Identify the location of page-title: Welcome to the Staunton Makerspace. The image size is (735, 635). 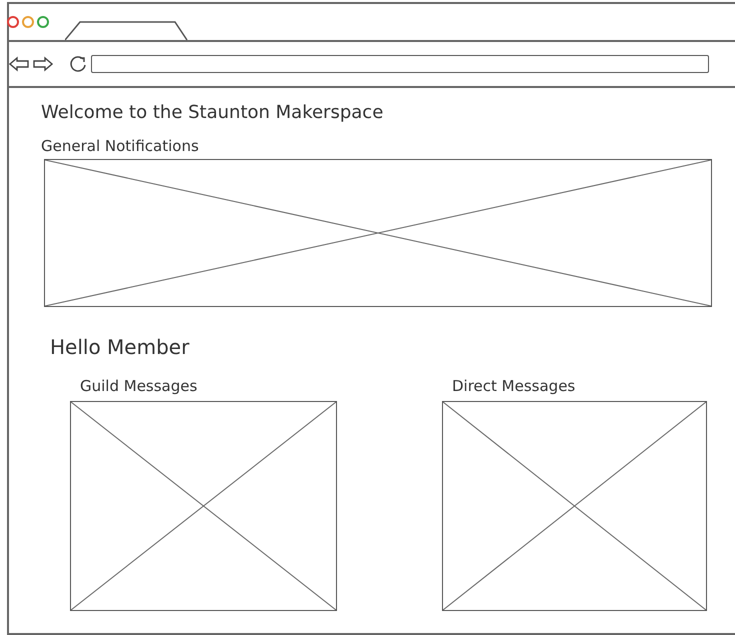
(212, 112).